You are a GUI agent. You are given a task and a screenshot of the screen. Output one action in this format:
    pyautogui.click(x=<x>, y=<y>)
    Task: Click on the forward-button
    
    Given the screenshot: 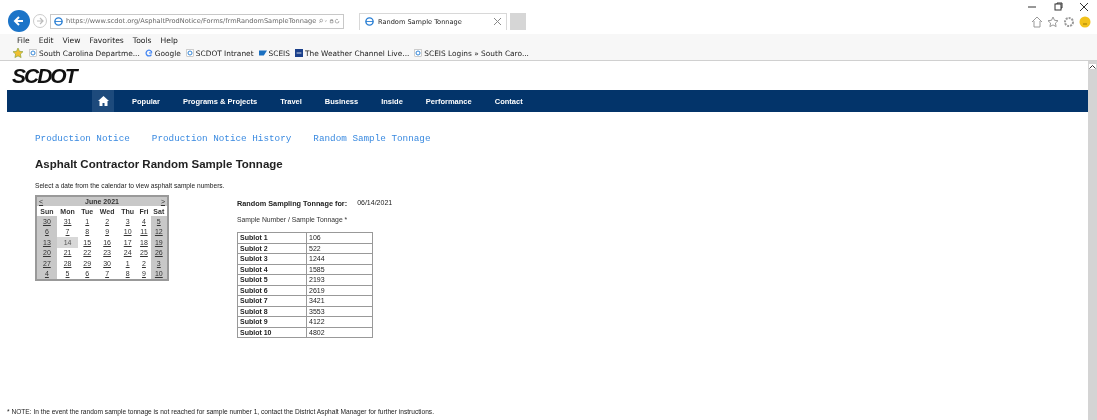 What is the action you would take?
    pyautogui.click(x=40, y=21)
    